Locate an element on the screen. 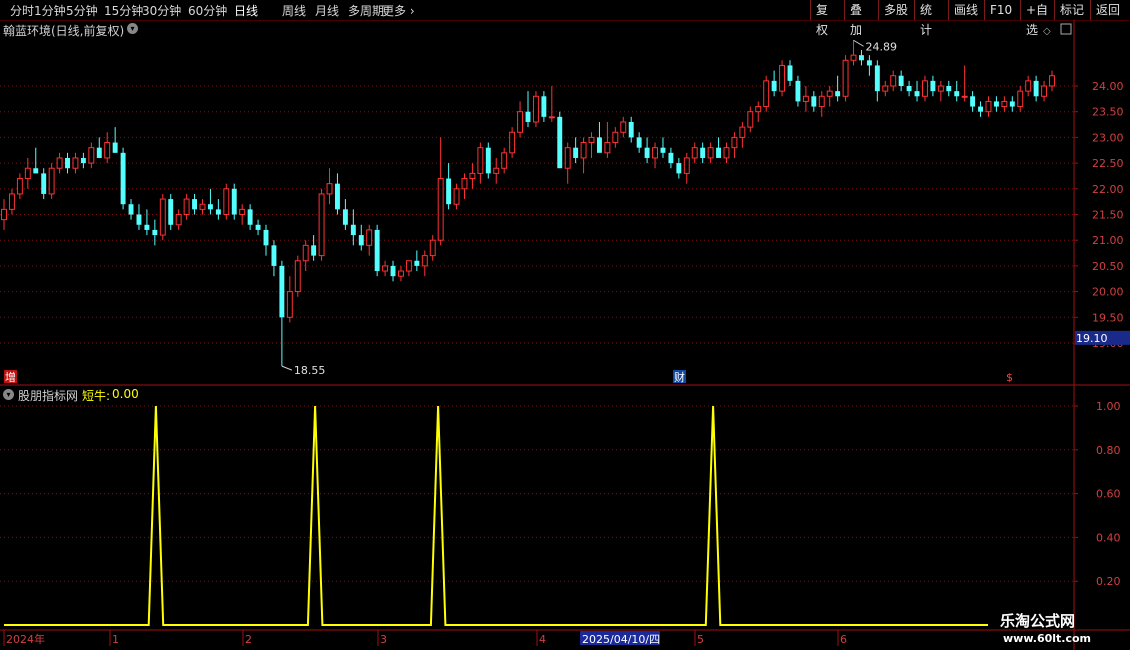  window-icon is located at coordinates (1066, 29).